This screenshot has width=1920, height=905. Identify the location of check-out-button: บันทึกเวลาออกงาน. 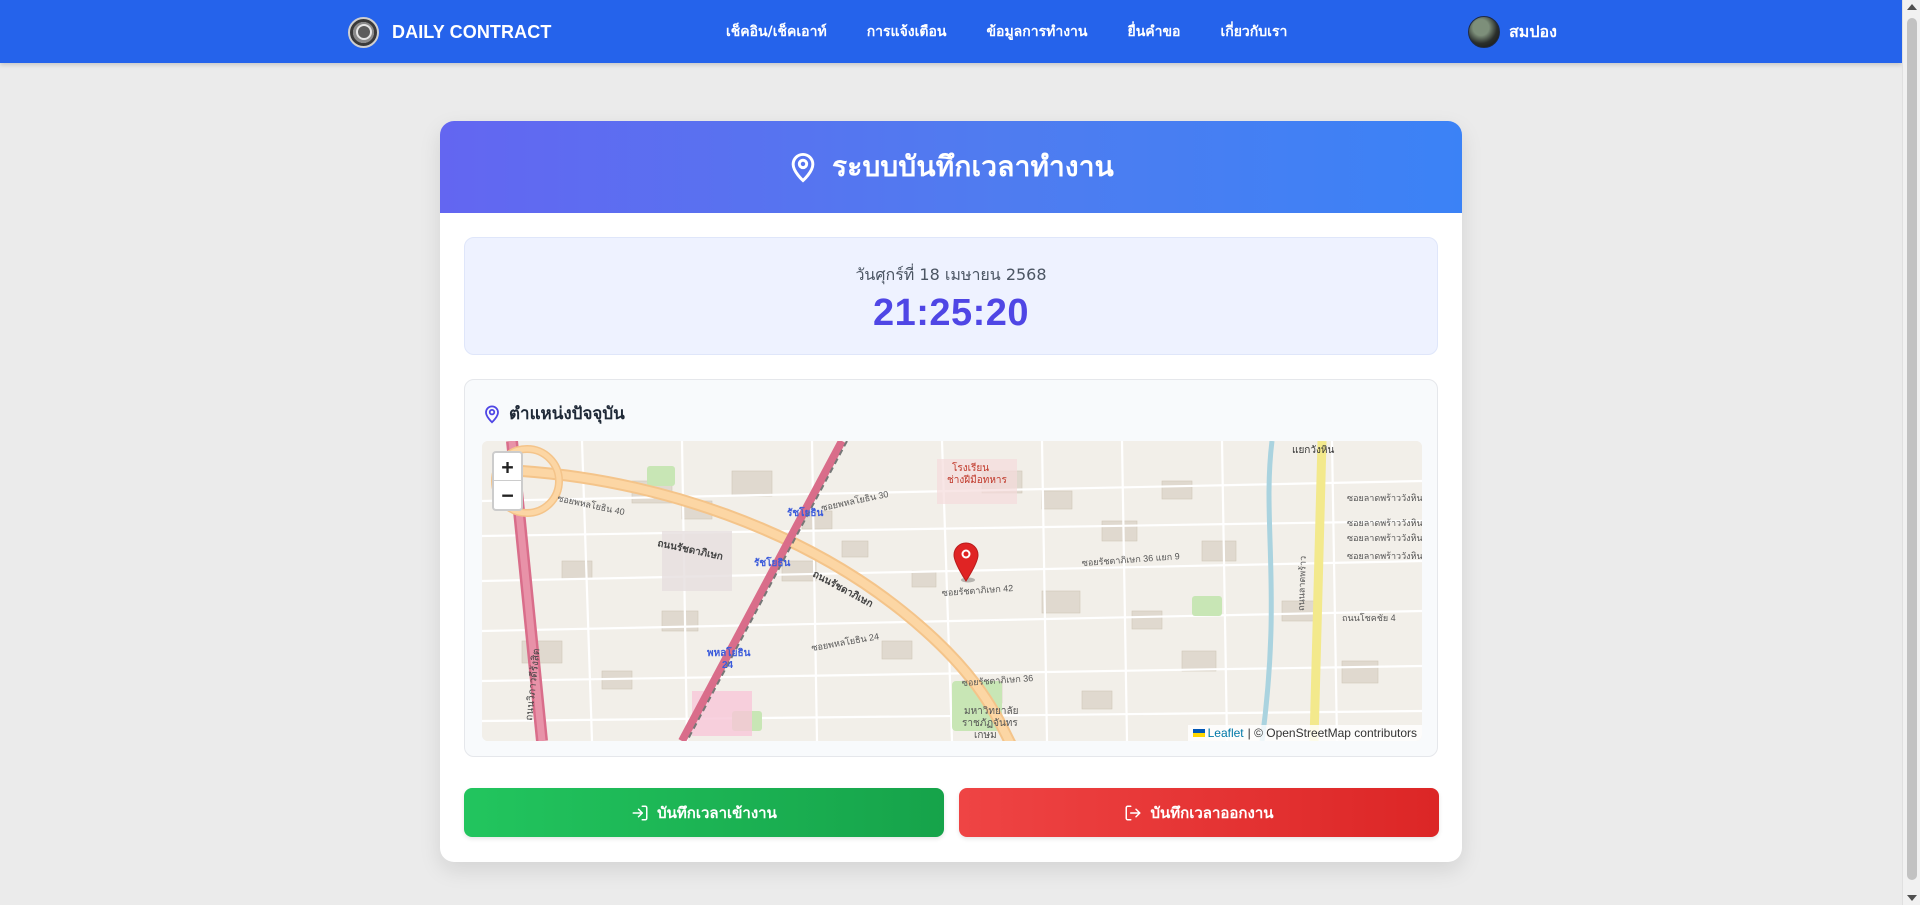
(1199, 812).